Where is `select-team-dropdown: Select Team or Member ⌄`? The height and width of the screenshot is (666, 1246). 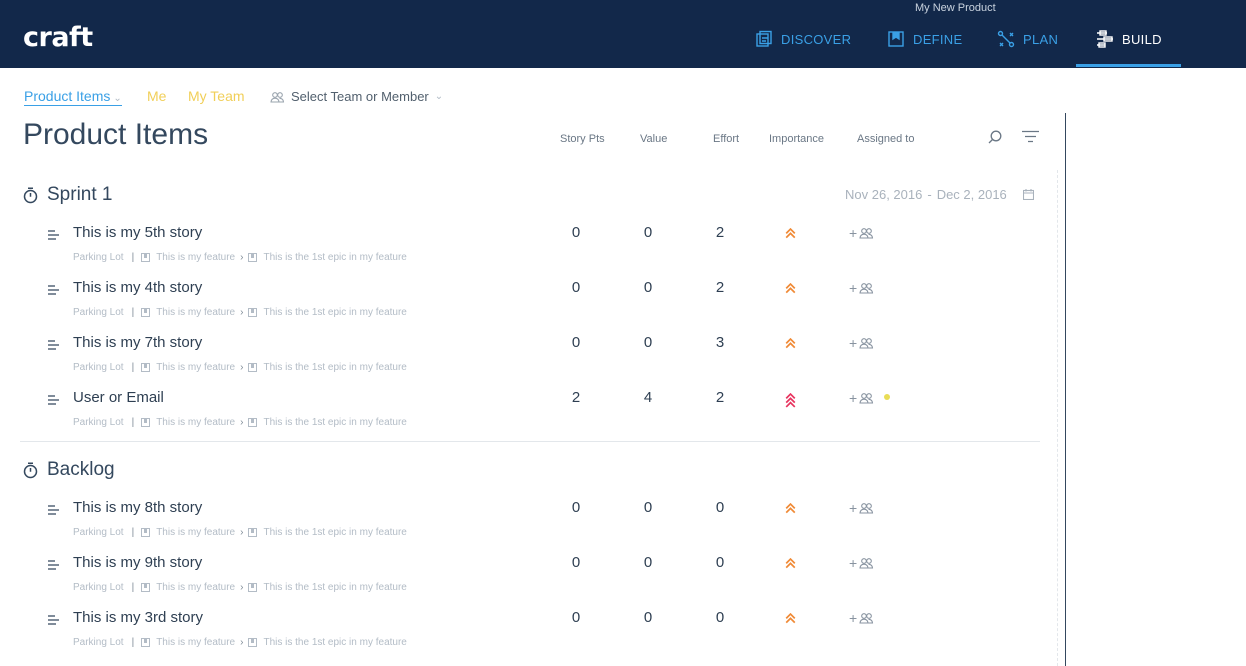
select-team-dropdown: Select Team or Member ⌄ is located at coordinates (356, 96).